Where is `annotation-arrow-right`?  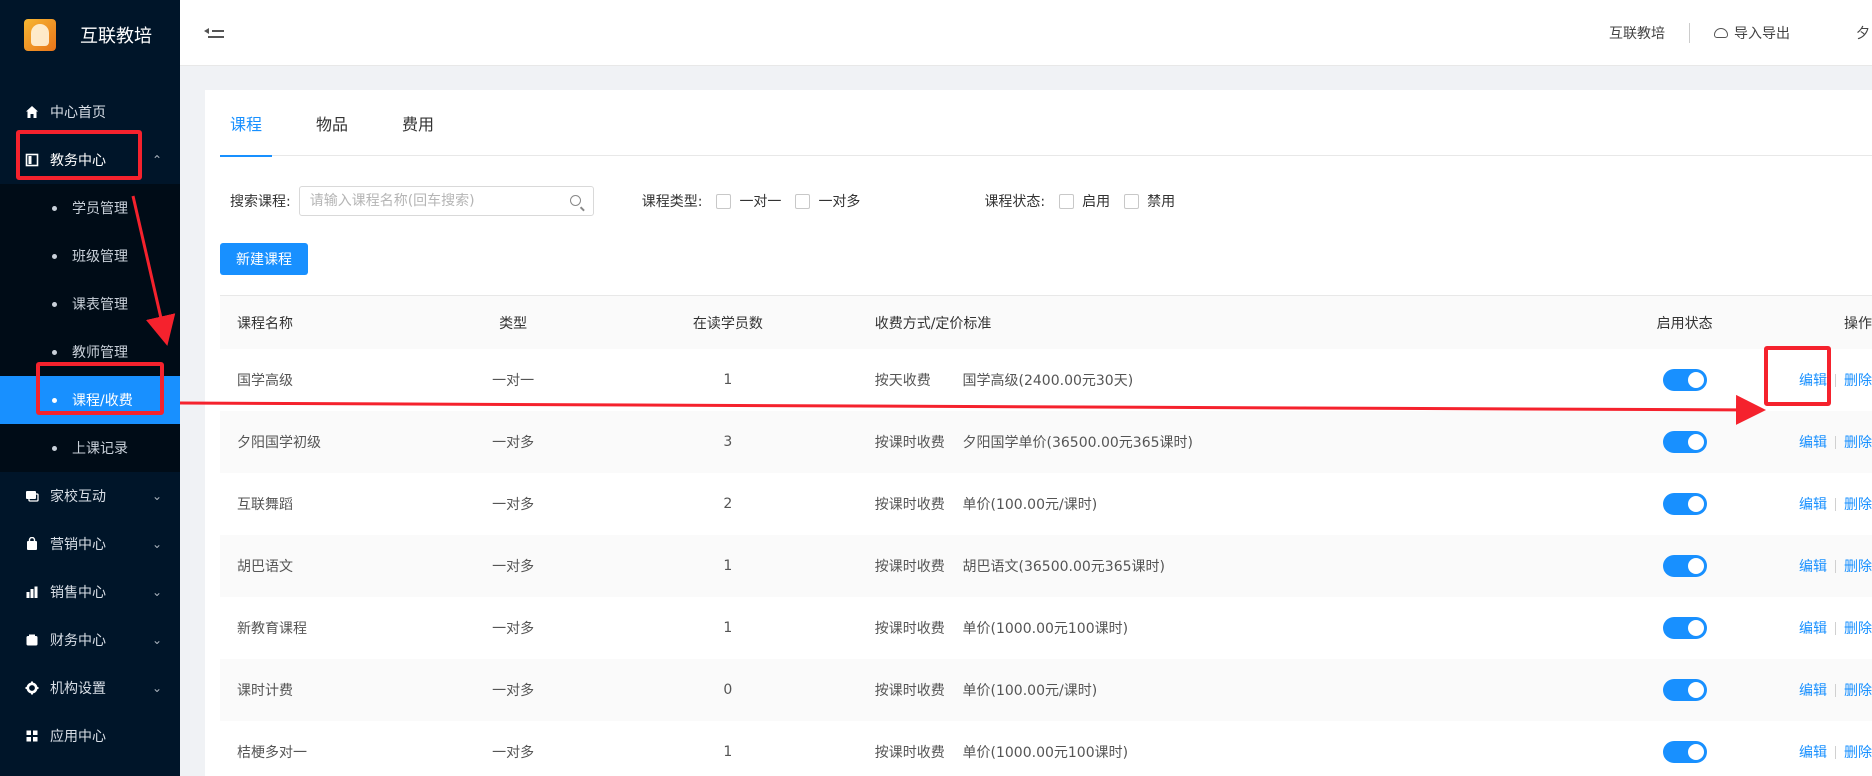
annotation-arrow-right is located at coordinates (972, 409).